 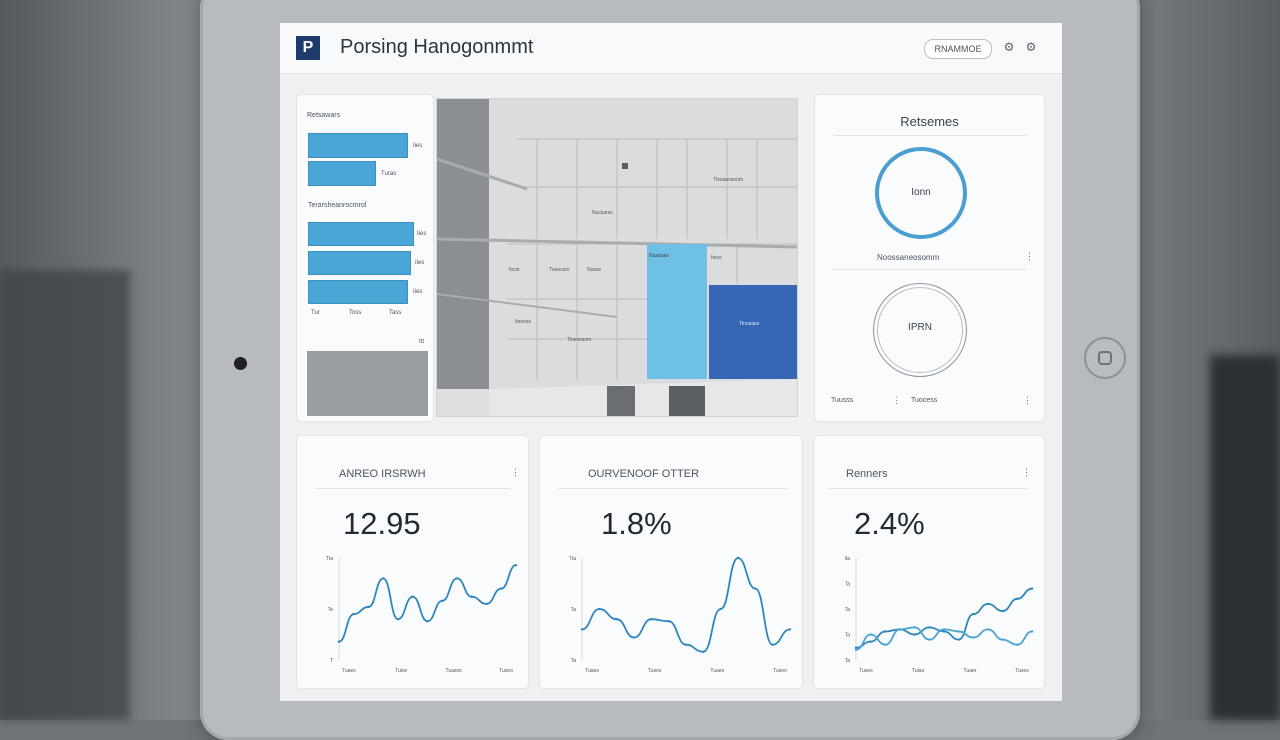 I want to click on metric-value: 12.95, so click(x=382, y=523).